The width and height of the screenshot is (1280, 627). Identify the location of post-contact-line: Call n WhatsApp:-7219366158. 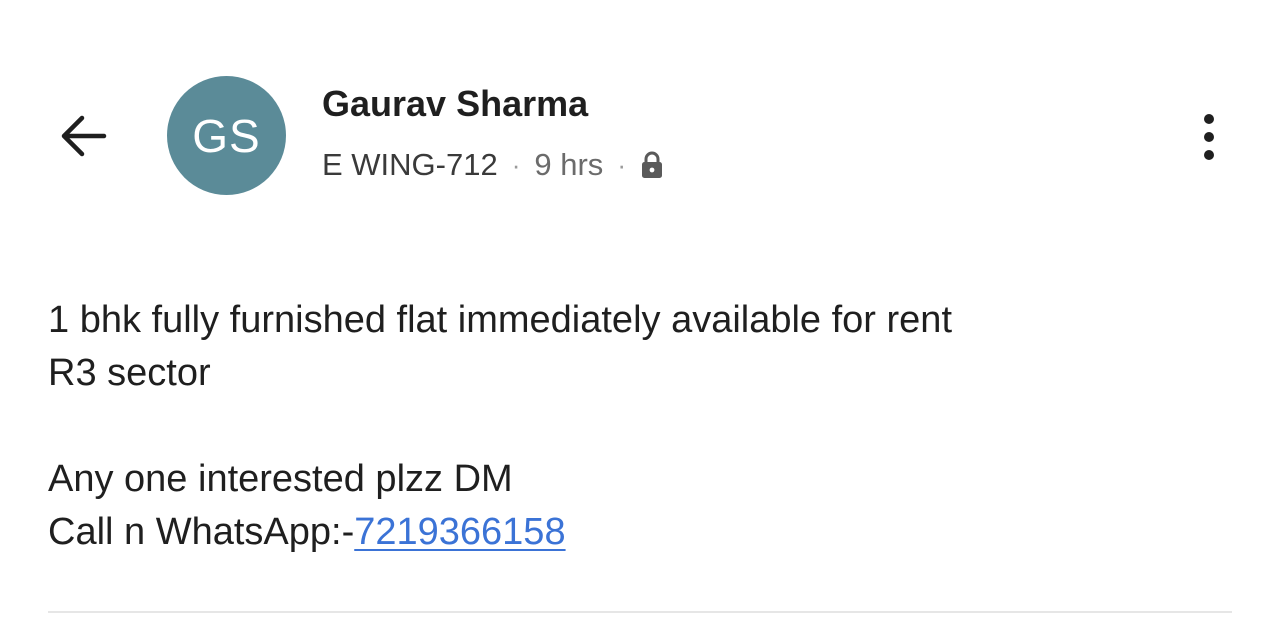
(643, 532).